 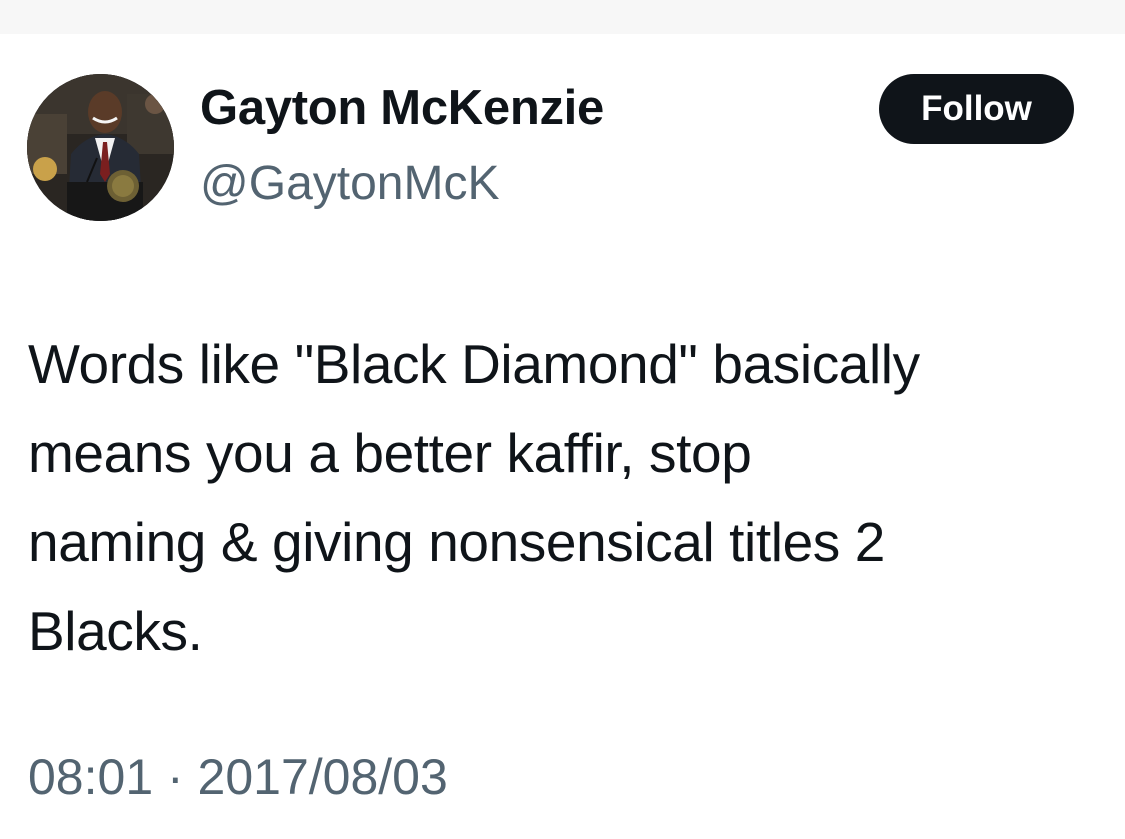 I want to click on status-area, so click(x=562, y=17).